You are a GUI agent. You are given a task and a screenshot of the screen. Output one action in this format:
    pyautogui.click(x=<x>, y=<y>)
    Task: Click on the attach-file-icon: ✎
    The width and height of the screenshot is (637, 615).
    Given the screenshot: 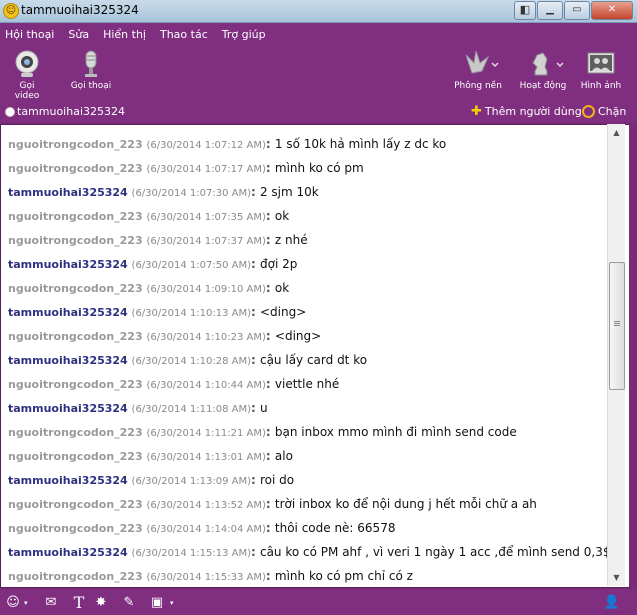 What is the action you would take?
    pyautogui.click(x=129, y=603)
    